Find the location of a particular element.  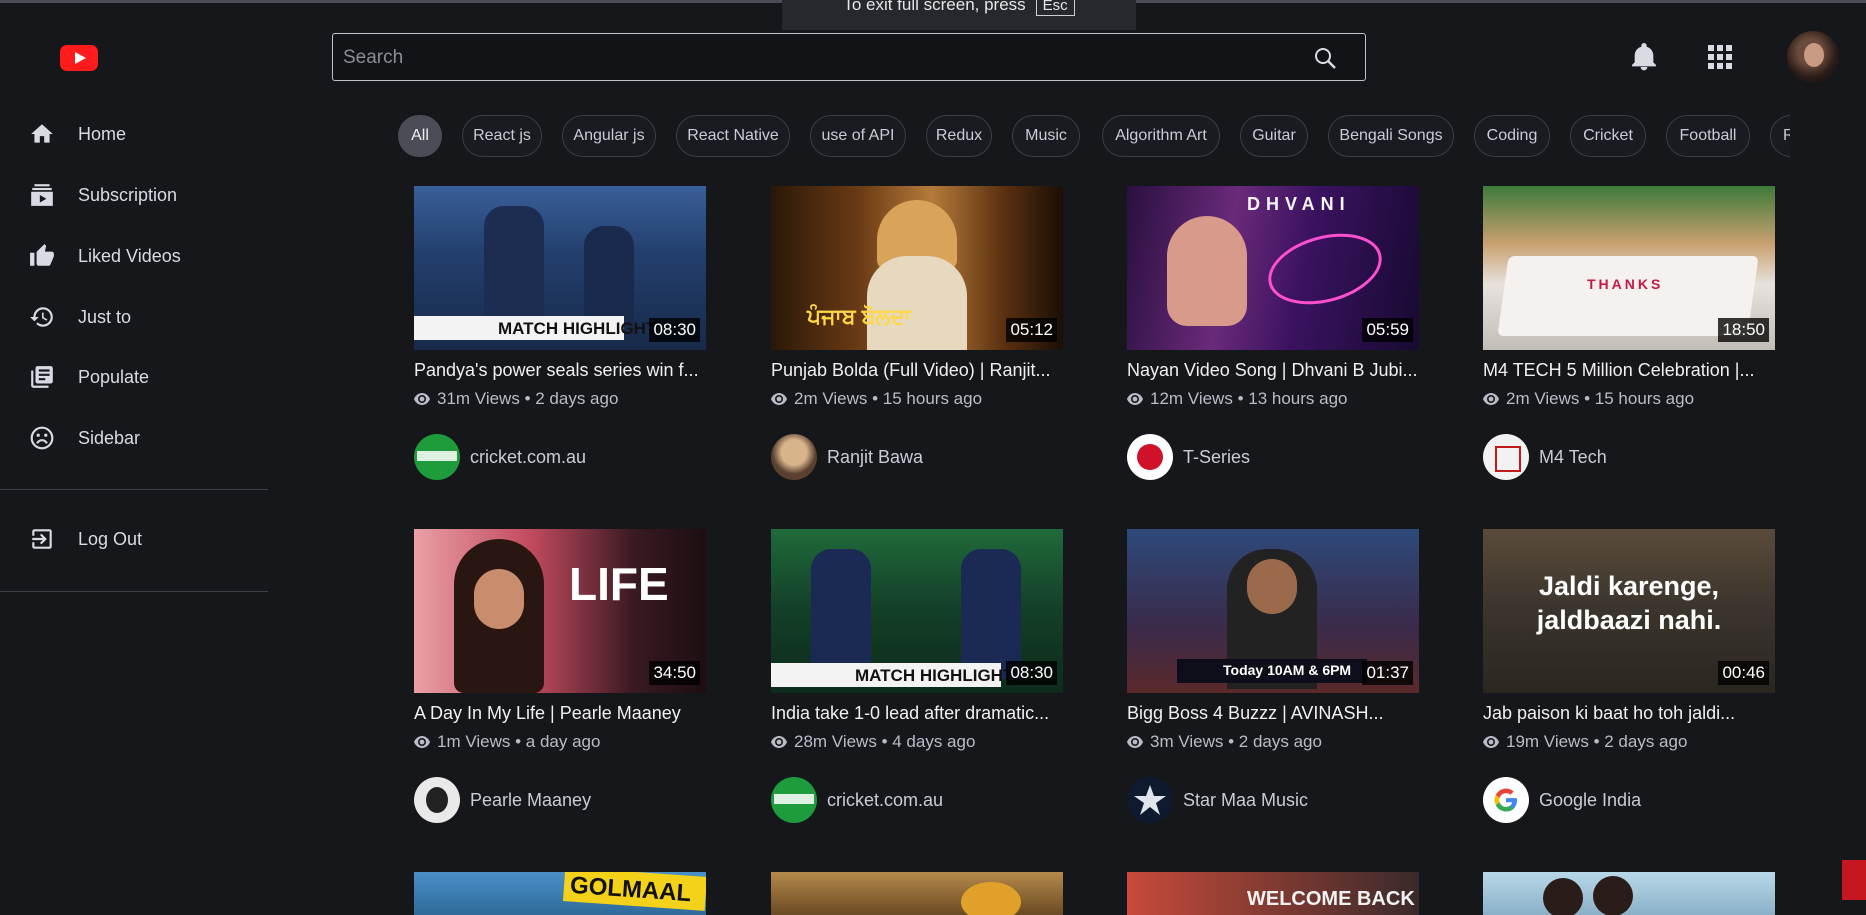

video-thumbnail: THANKS 18:50 is located at coordinates (1629, 268).